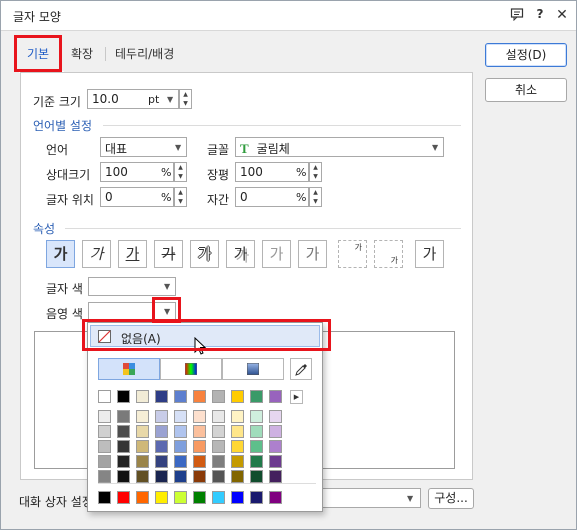 The height and width of the screenshot is (530, 577). What do you see at coordinates (180, 197) in the screenshot?
I see `char-position-spinner: ▲ ▼` at bounding box center [180, 197].